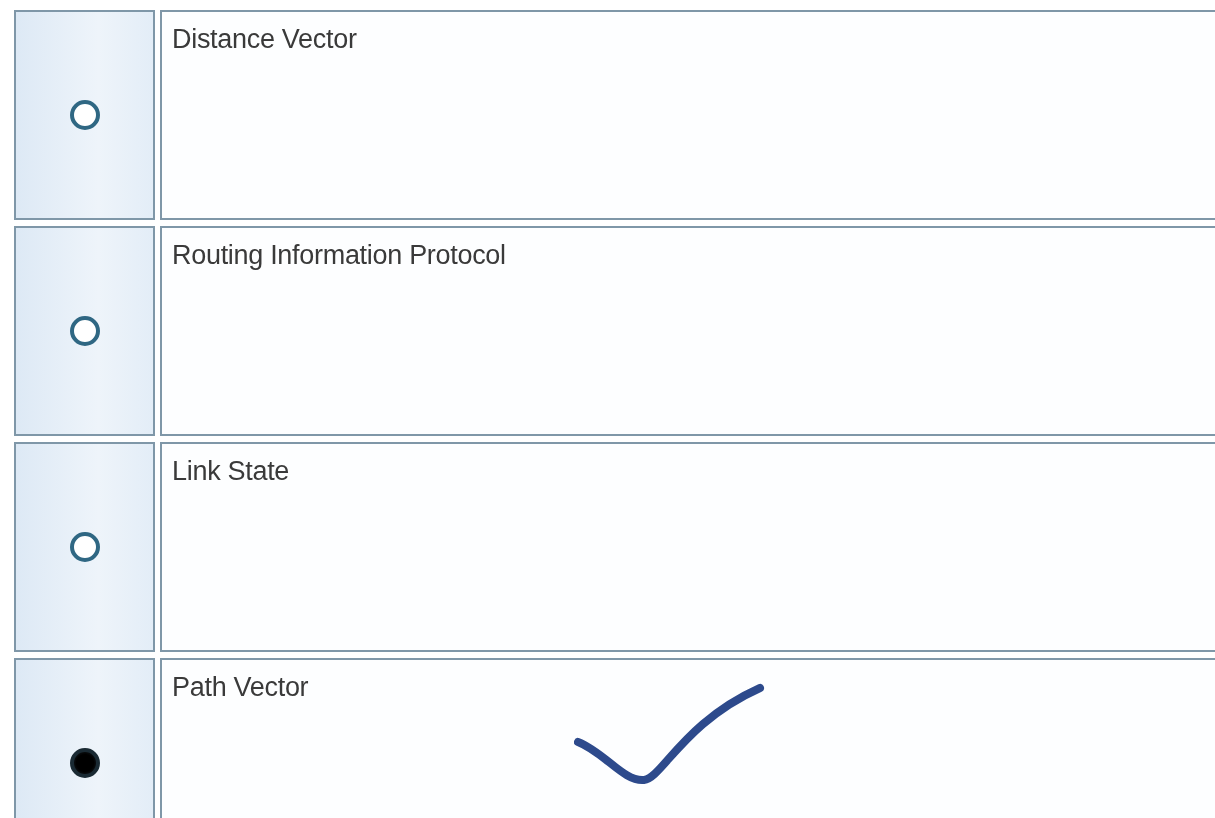 This screenshot has height=818, width=1215. Describe the element at coordinates (264, 39) in the screenshot. I see `option-label: Distance Vector` at that location.